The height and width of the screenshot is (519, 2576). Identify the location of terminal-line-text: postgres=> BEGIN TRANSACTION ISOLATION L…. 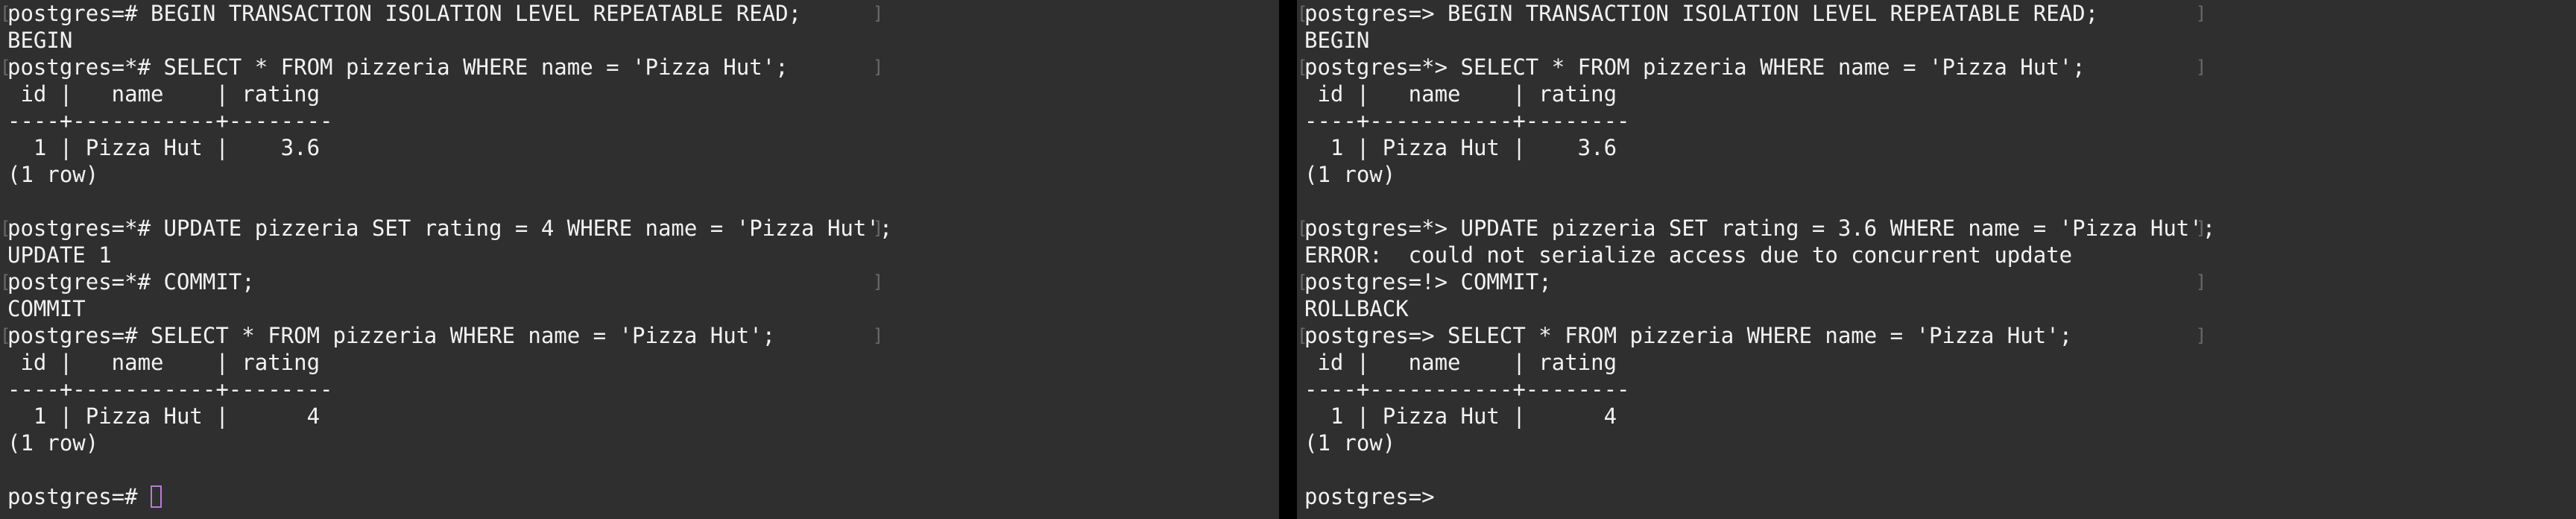
(1701, 13).